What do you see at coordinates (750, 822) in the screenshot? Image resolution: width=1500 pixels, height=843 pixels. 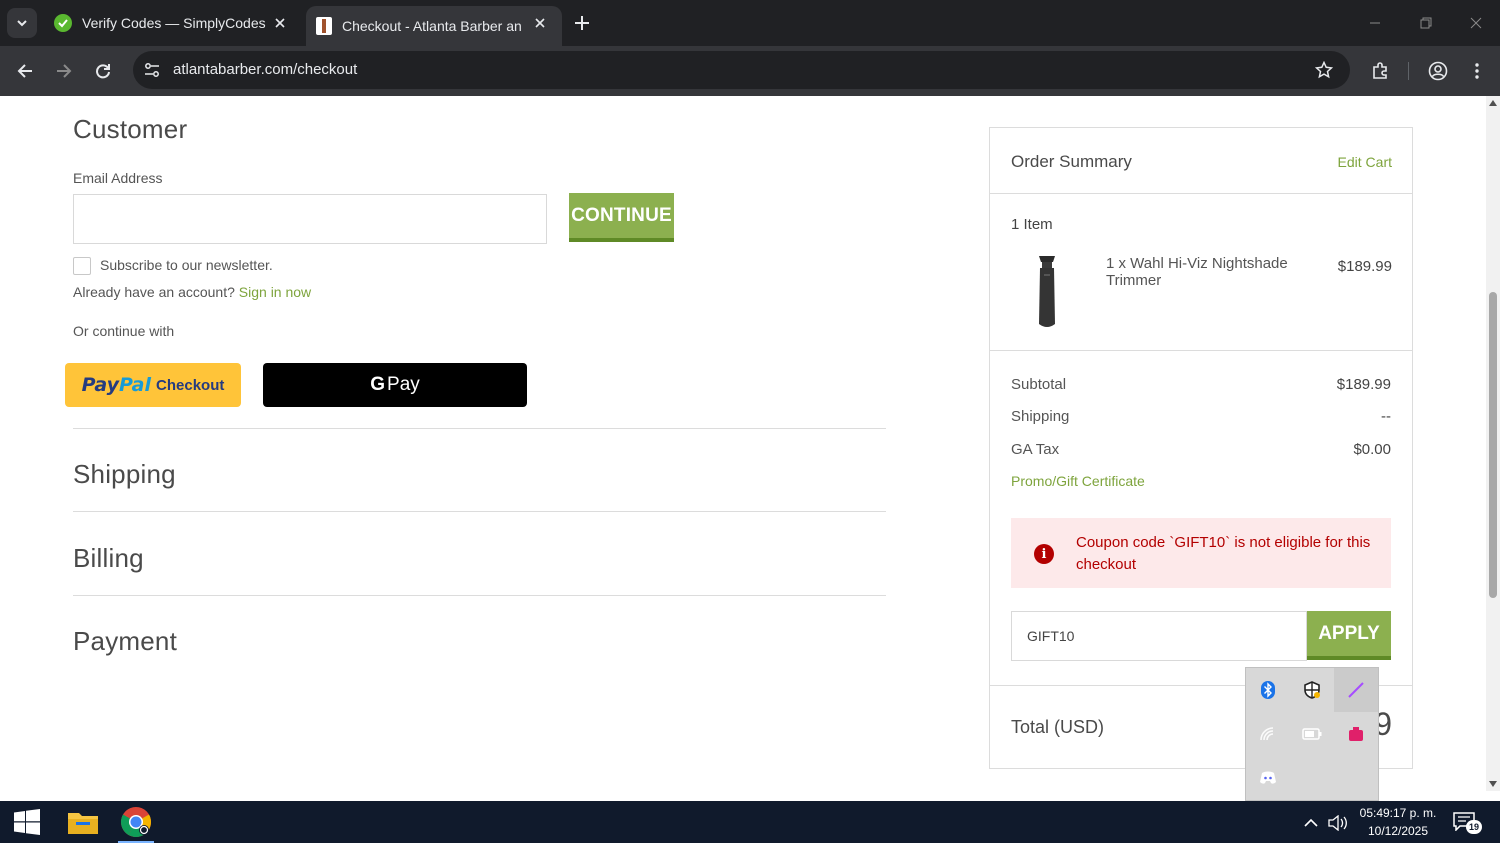 I see `windows-taskbar: 05:49:17 p. m. 10/12/2025 19` at bounding box center [750, 822].